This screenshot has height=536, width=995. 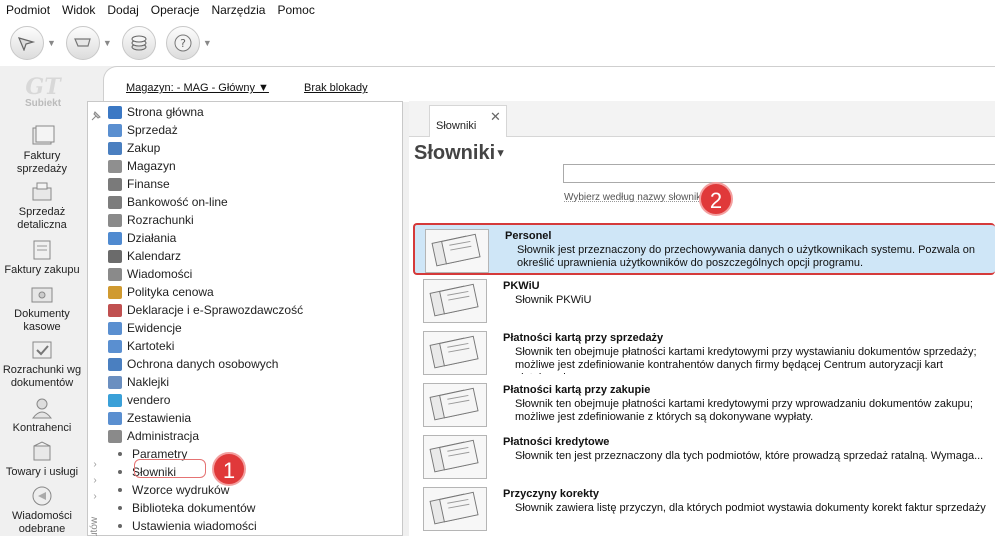 I want to click on bullet-icon, so click(x=120, y=472).